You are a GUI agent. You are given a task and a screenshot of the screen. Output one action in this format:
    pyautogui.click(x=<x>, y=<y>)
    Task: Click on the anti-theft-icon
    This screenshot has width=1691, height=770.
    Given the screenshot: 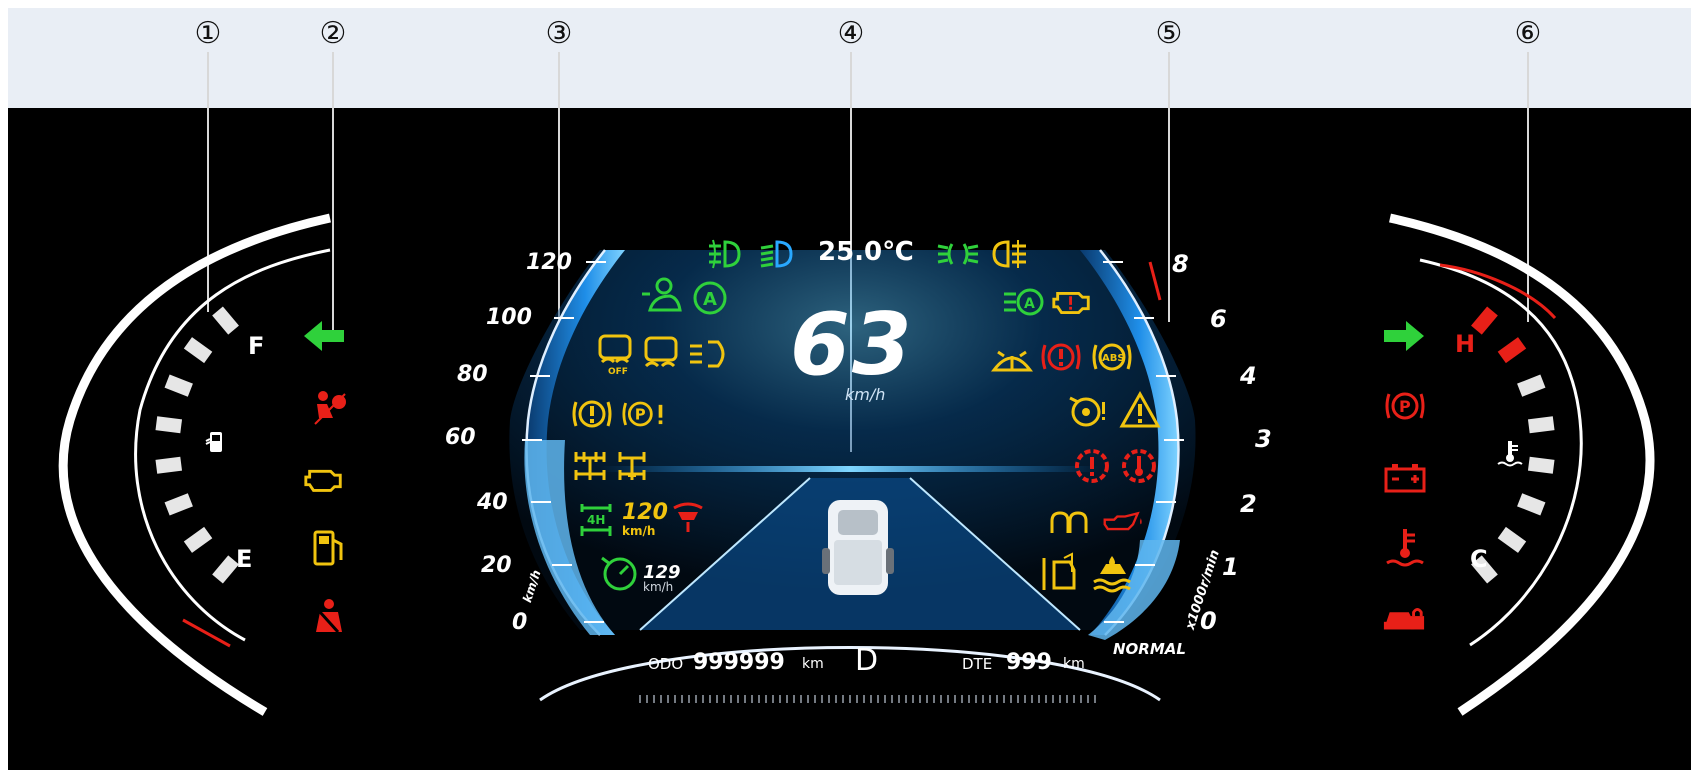 What is the action you would take?
    pyautogui.click(x=1404, y=618)
    